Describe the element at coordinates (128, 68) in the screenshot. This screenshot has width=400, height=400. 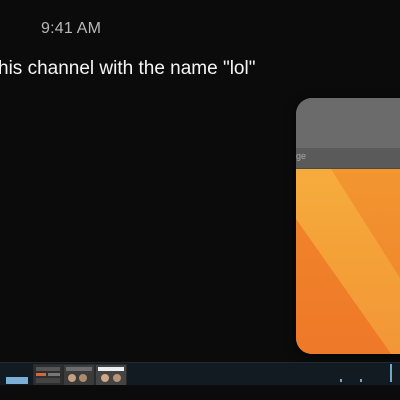
I see `channel-message-text: his channel with the name "lol"` at that location.